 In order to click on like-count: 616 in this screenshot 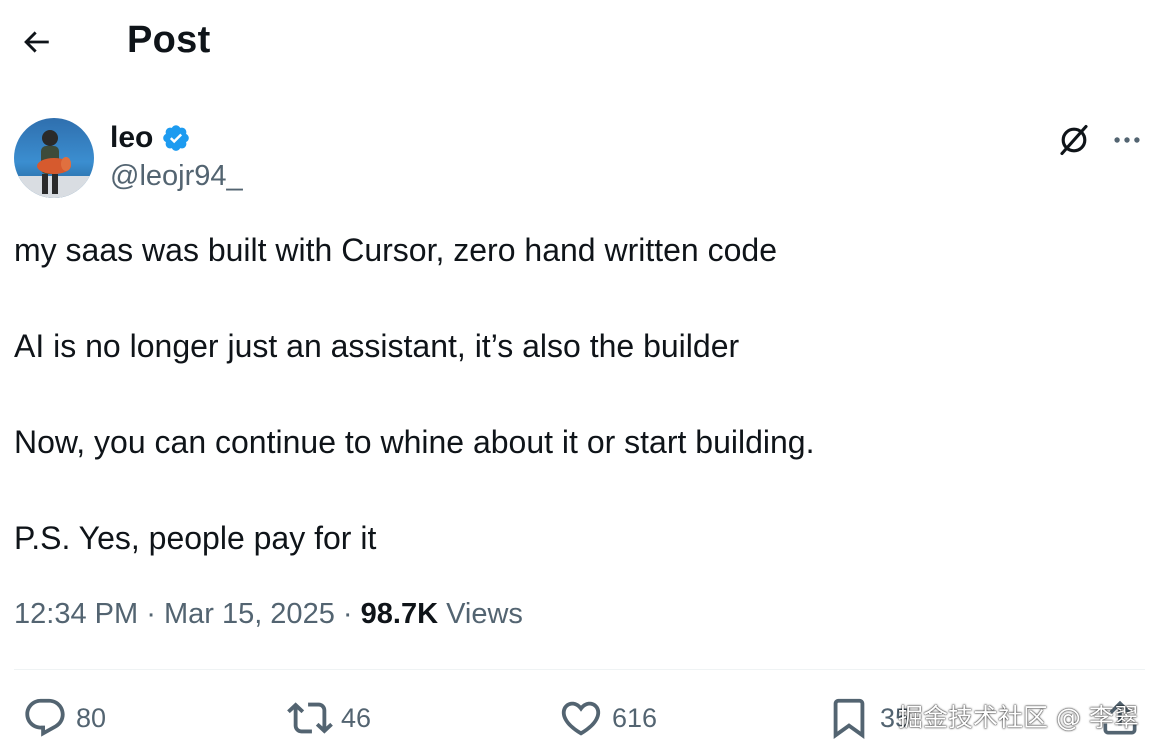, I will do `click(635, 717)`.